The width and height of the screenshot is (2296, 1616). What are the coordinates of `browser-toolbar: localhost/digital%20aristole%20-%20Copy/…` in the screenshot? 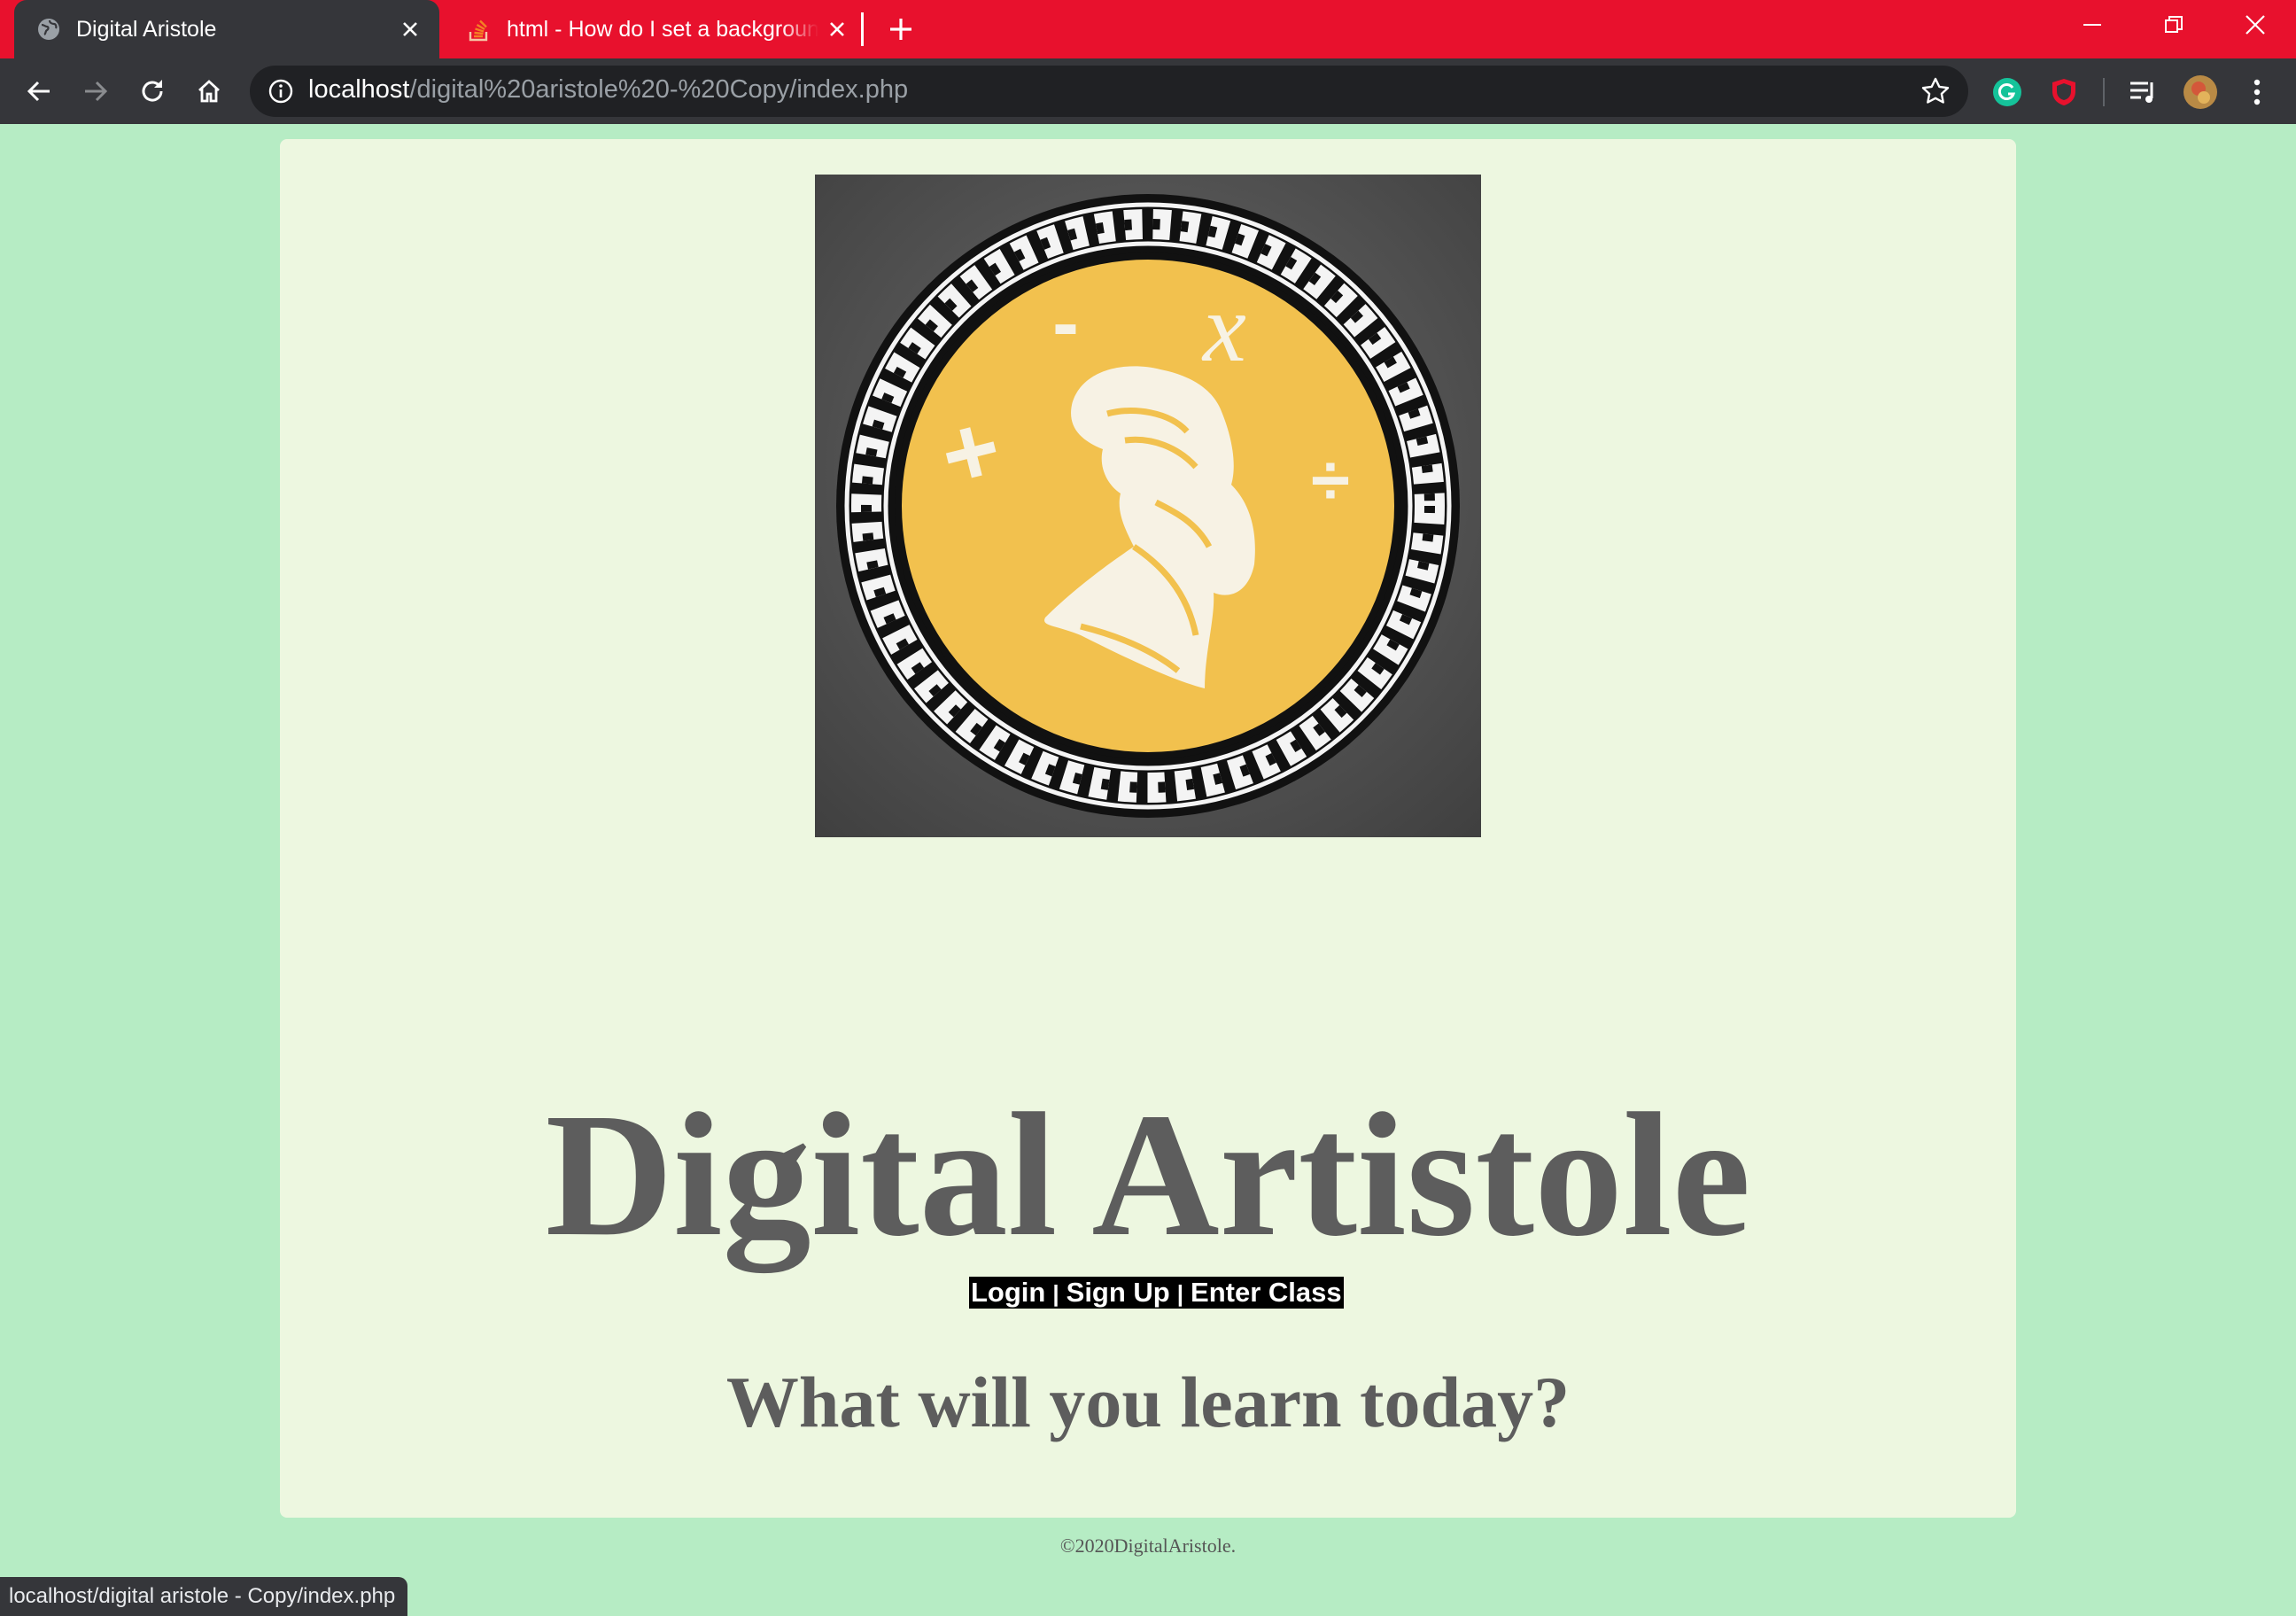 It's located at (1148, 91).